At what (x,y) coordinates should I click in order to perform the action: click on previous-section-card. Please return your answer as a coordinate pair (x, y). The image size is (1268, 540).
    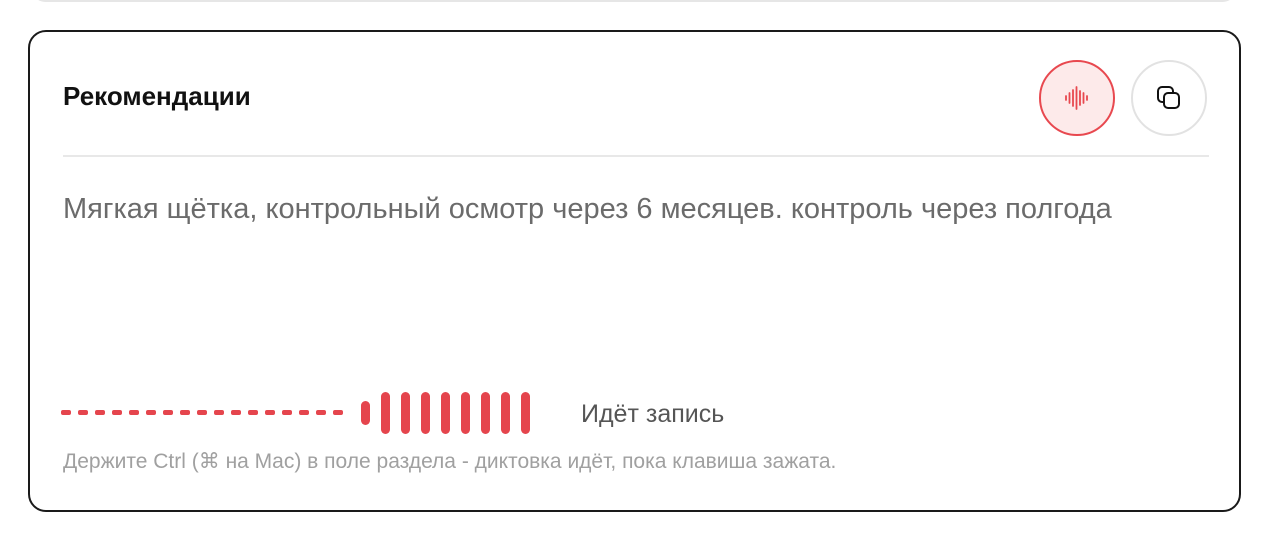
    Looking at the image, I should click on (634, 1).